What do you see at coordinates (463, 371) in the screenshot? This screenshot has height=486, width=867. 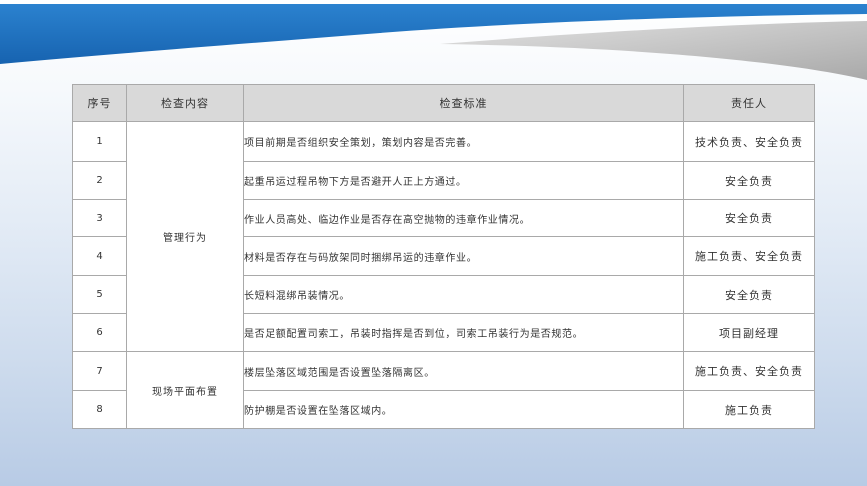 I see `check-standard: 楼层坠落区域范围是否设置坠落隔离区。` at bounding box center [463, 371].